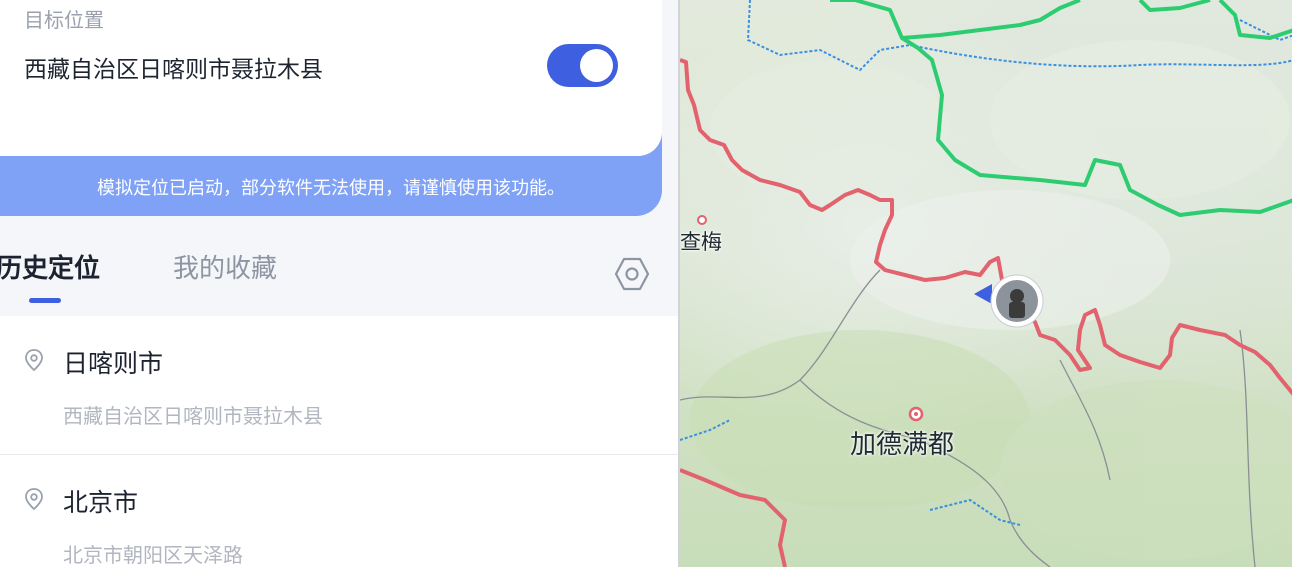  Describe the element at coordinates (632, 274) in the screenshot. I see `settings-hexagon-icon` at that location.